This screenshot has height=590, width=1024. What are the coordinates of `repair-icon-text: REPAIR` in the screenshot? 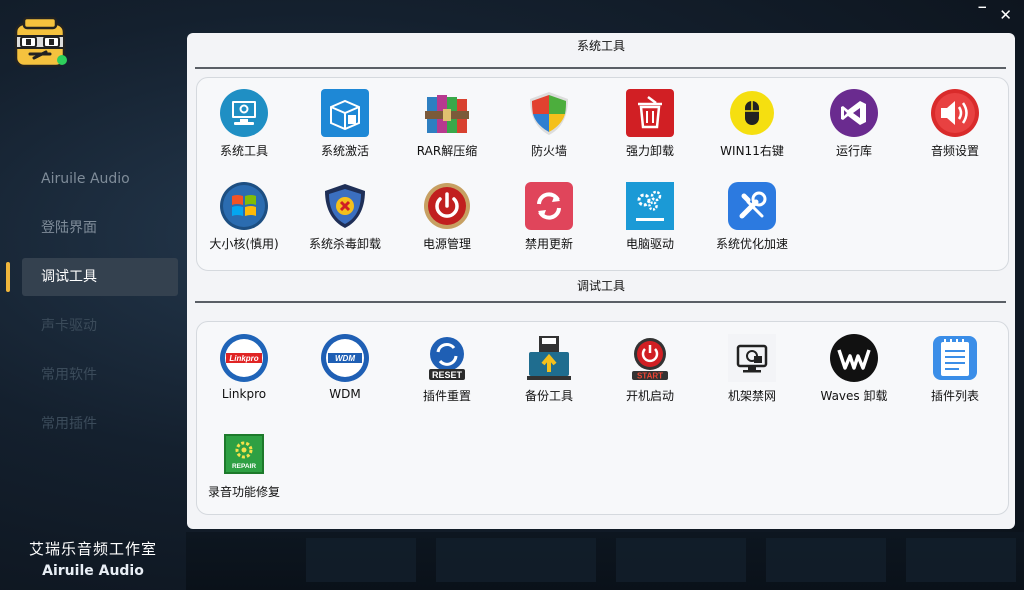 It's located at (244, 466).